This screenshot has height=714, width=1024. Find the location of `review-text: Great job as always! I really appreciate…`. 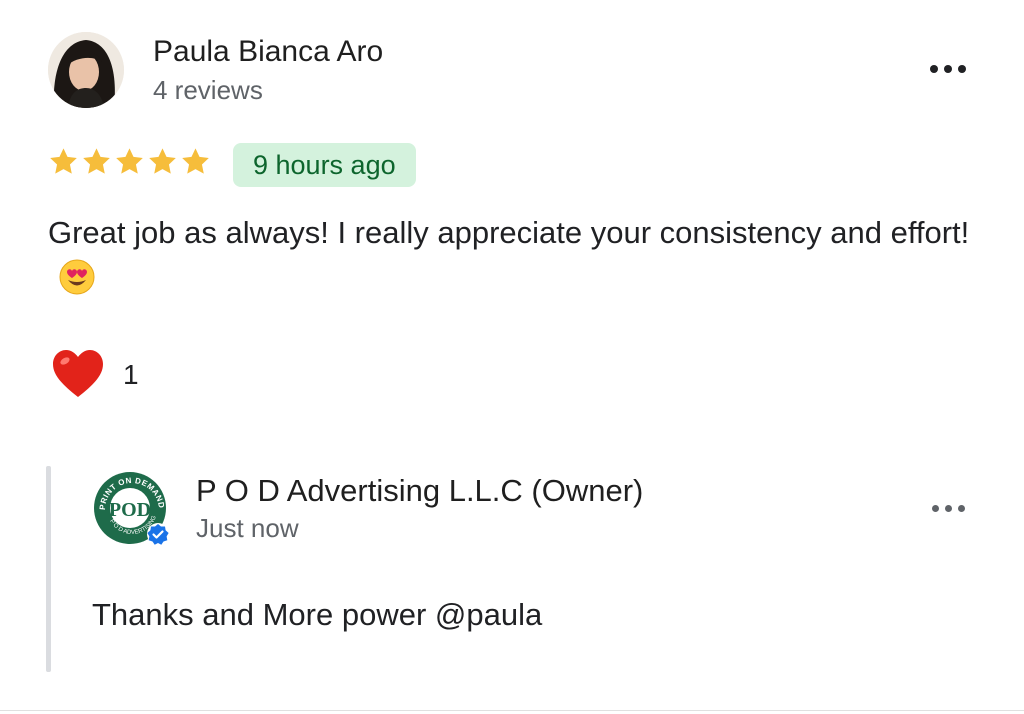

review-text: Great job as always! I really appreciate… is located at coordinates (518, 256).